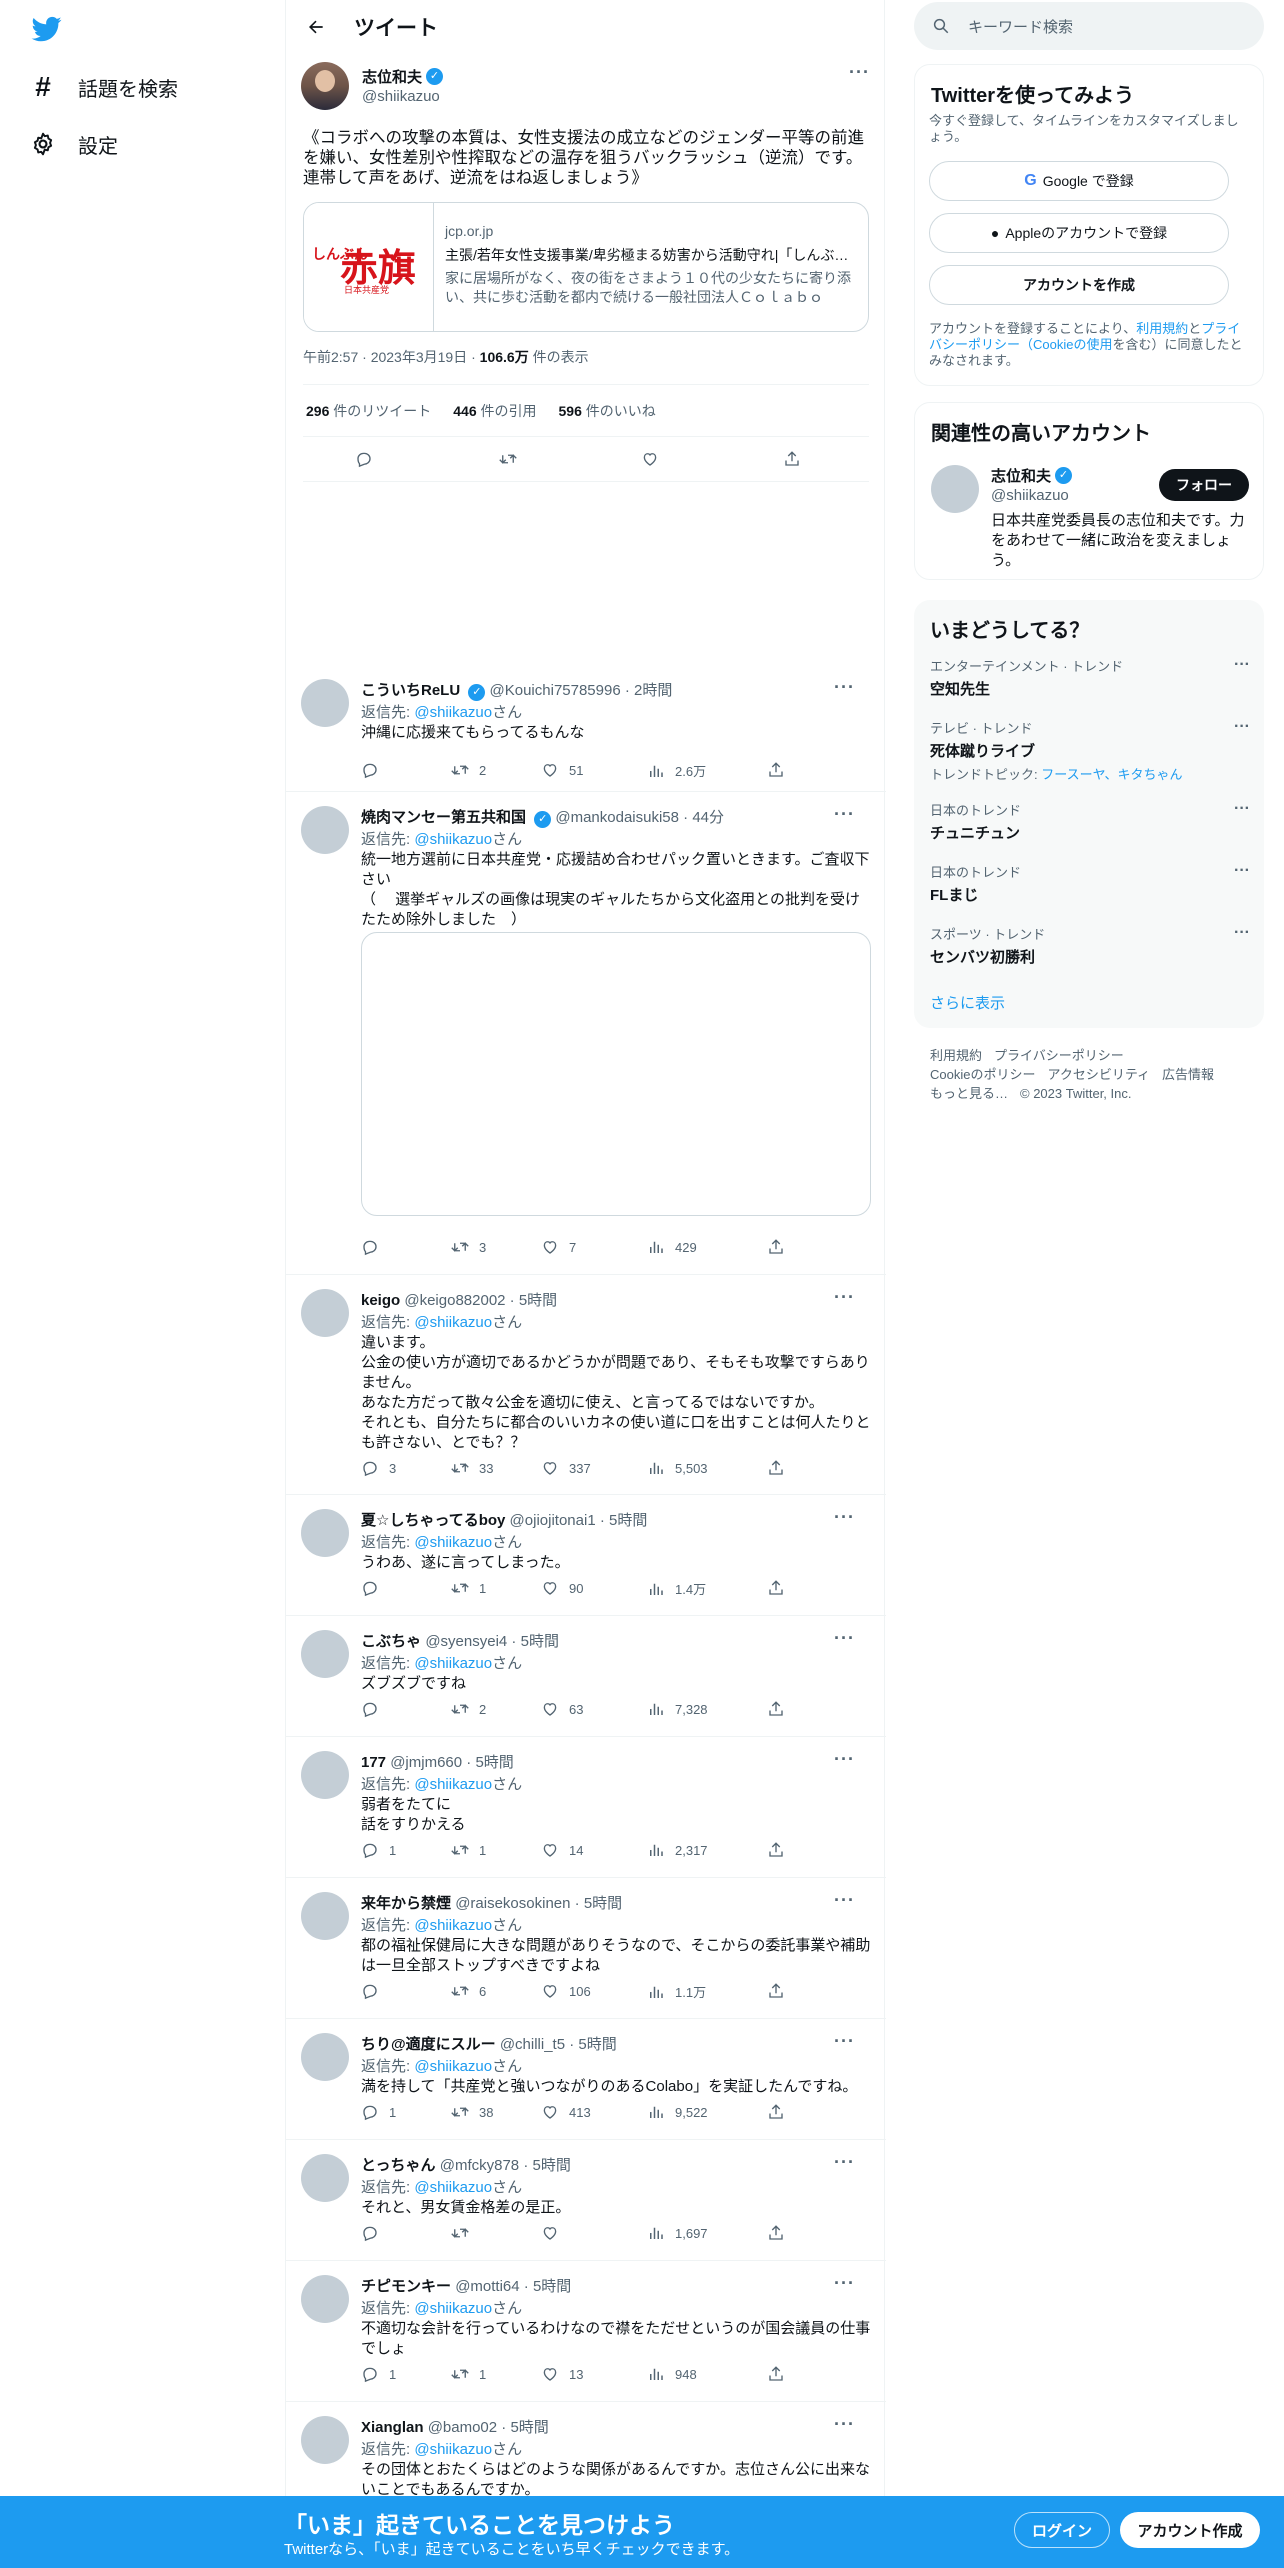  Describe the element at coordinates (373, 1762) in the screenshot. I see `reply-author-name: 177` at that location.